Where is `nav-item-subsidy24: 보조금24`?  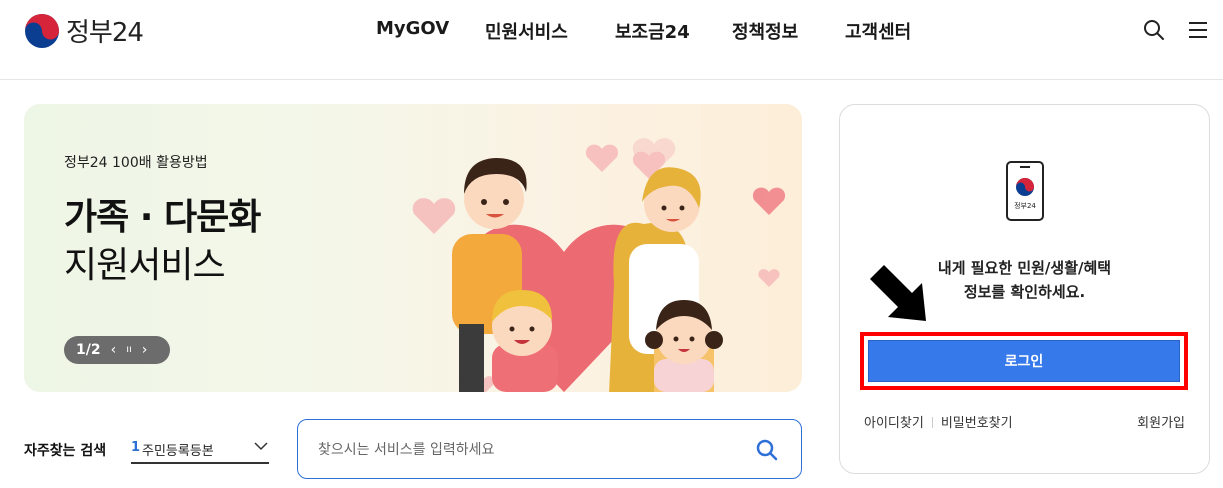
nav-item-subsidy24: 보조금24 is located at coordinates (652, 31).